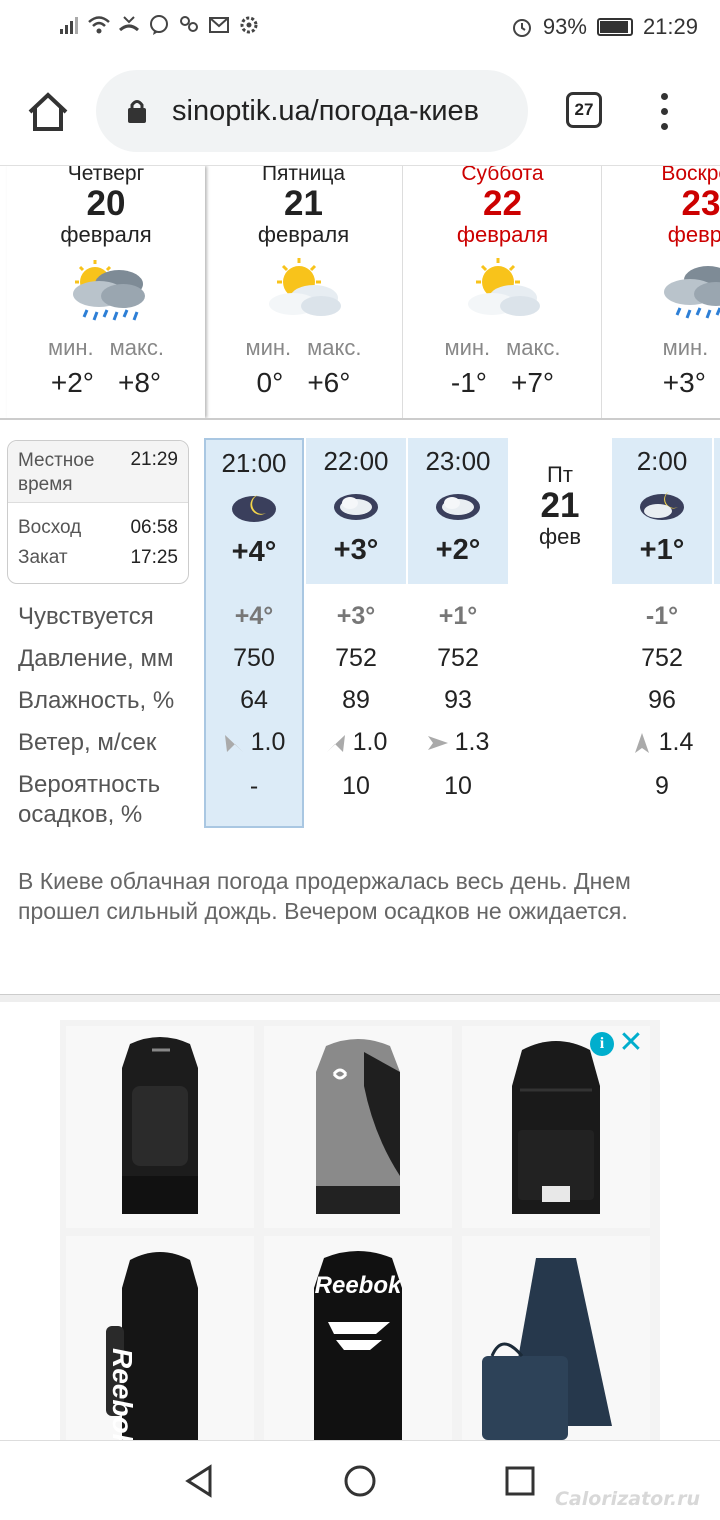 The width and height of the screenshot is (720, 1520). Describe the element at coordinates (356, 550) in the screenshot. I see `hour-temp: +3°` at that location.